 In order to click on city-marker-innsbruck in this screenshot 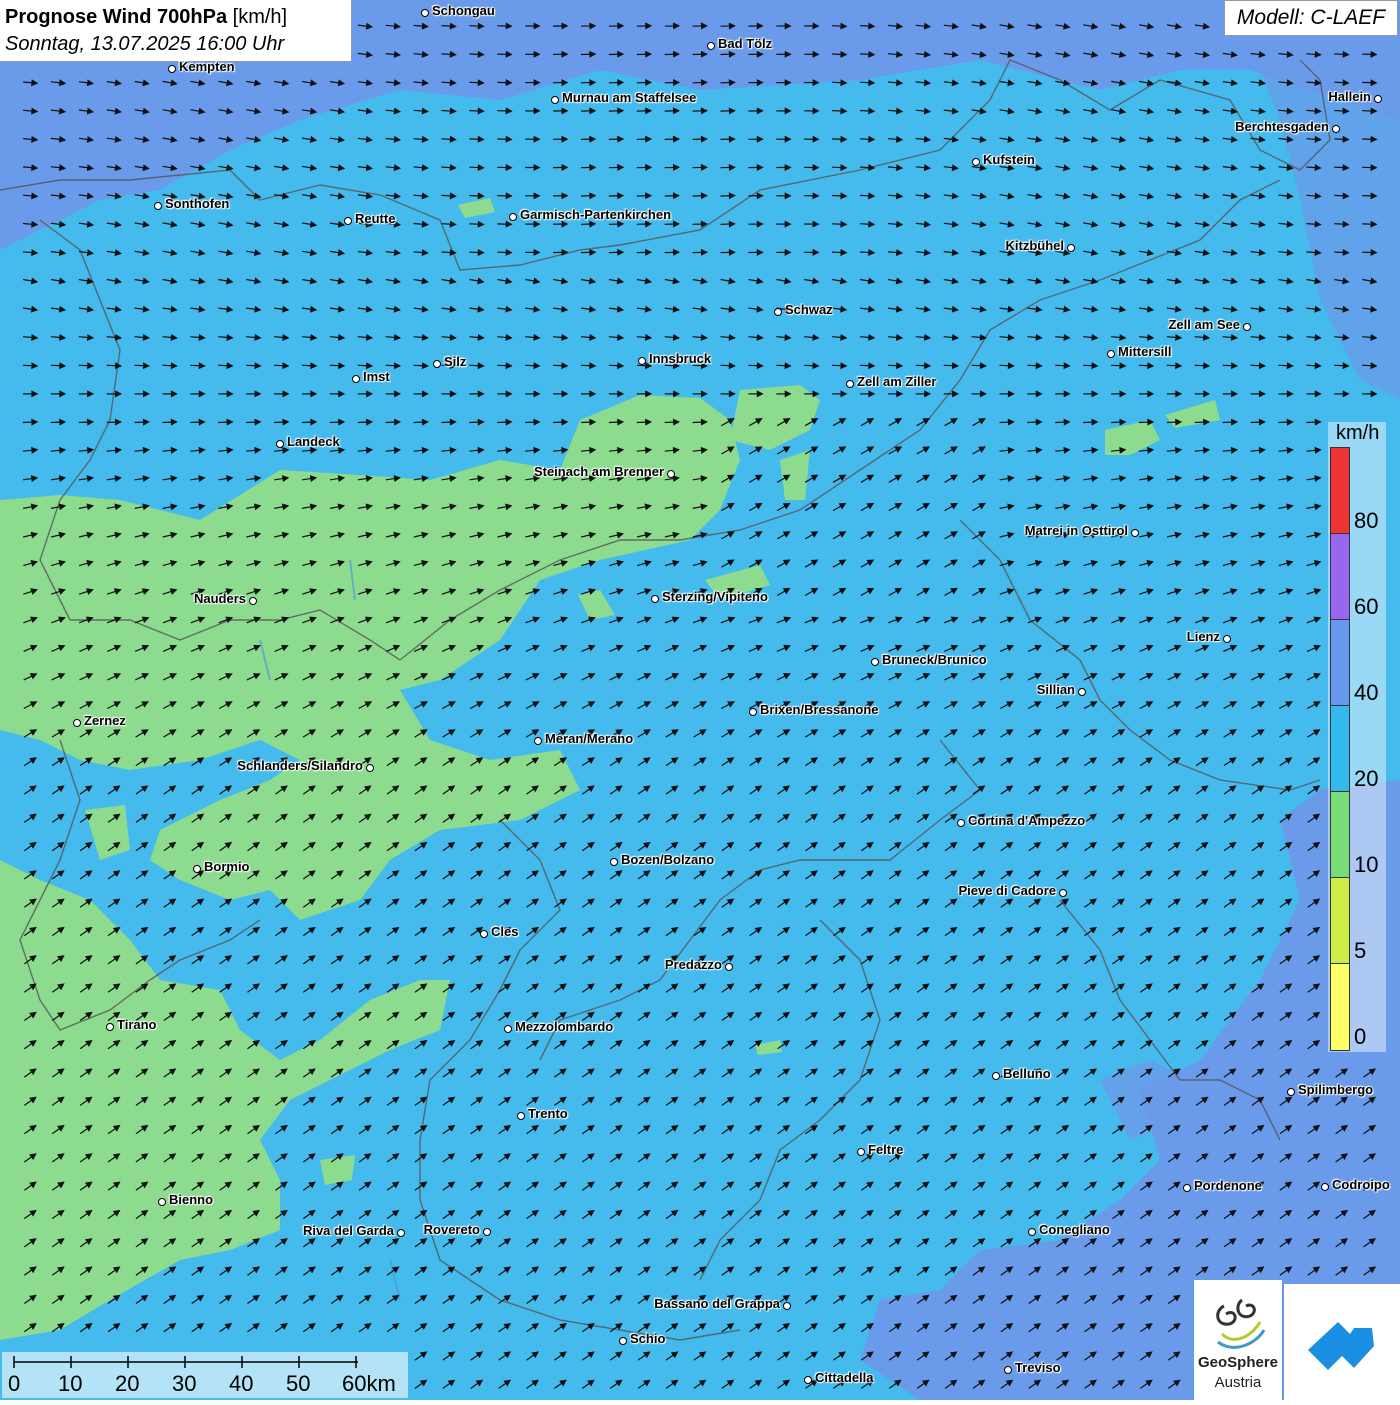, I will do `click(642, 361)`.